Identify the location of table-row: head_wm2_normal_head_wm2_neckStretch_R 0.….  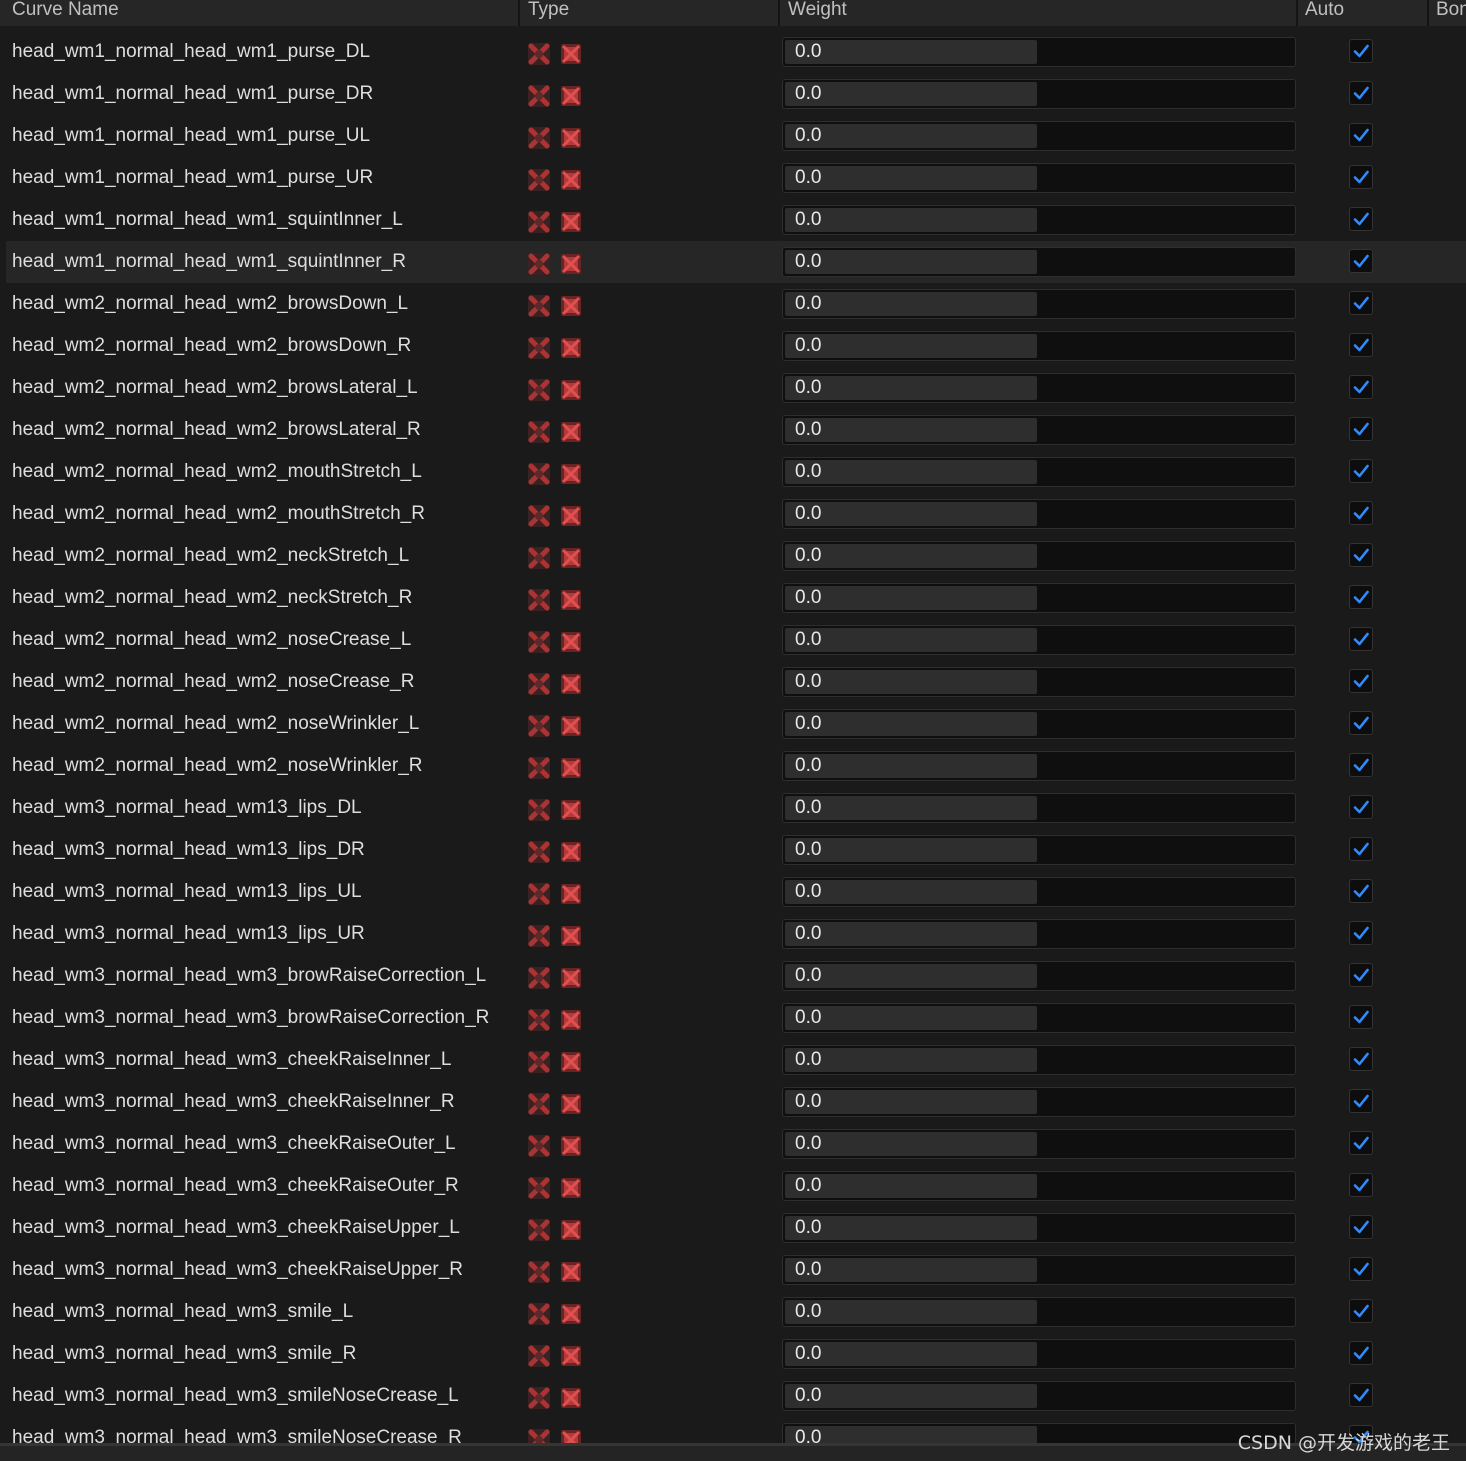
(736, 598).